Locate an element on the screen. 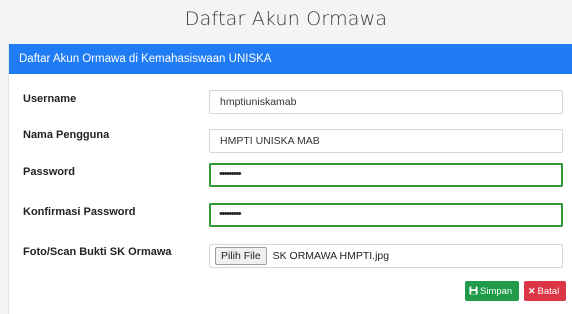  nama-pengguna-input: HMPTI UNISKA MAB is located at coordinates (386, 141).